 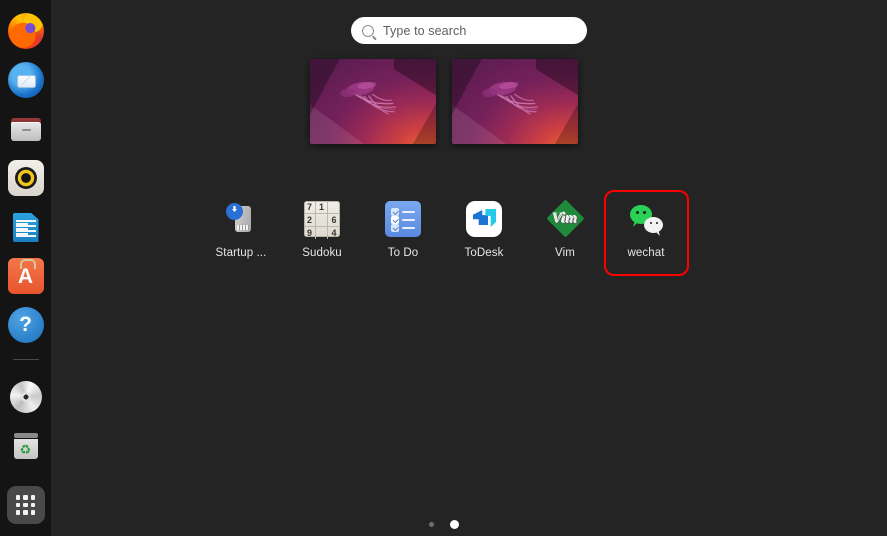 I want to click on wechat-icon, so click(x=646, y=219).